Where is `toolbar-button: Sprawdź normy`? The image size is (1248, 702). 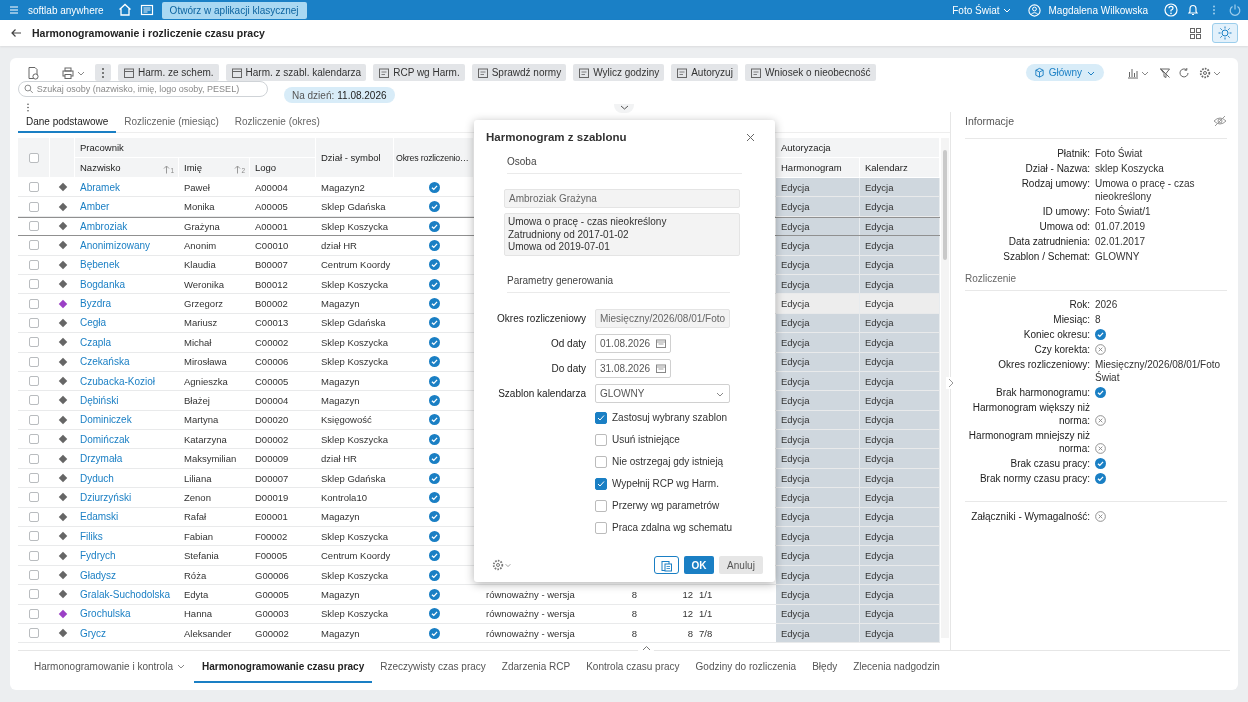
toolbar-button: Sprawdź normy is located at coordinates (519, 72).